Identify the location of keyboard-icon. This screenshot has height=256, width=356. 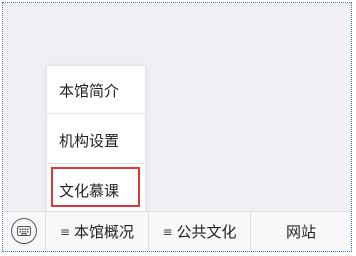
(24, 231).